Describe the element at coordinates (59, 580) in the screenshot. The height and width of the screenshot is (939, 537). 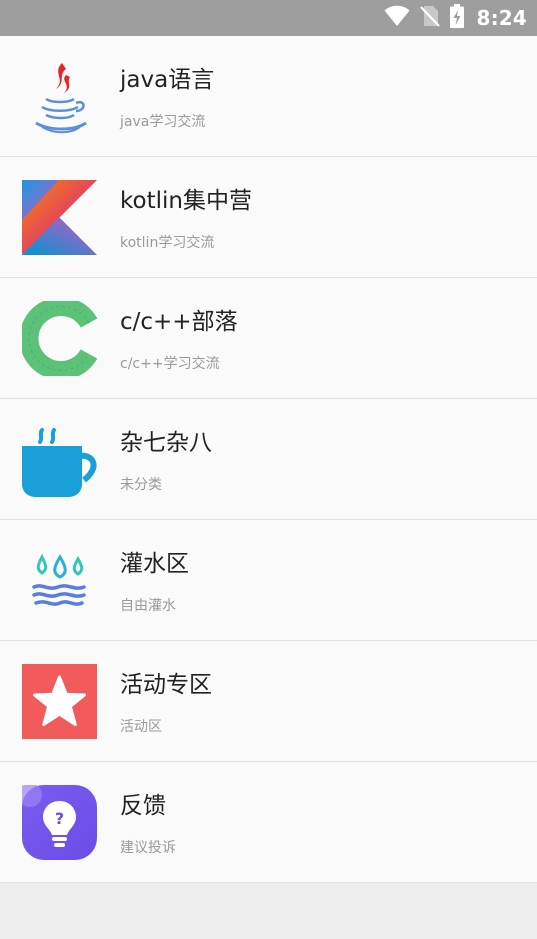
I see `water-icon` at that location.